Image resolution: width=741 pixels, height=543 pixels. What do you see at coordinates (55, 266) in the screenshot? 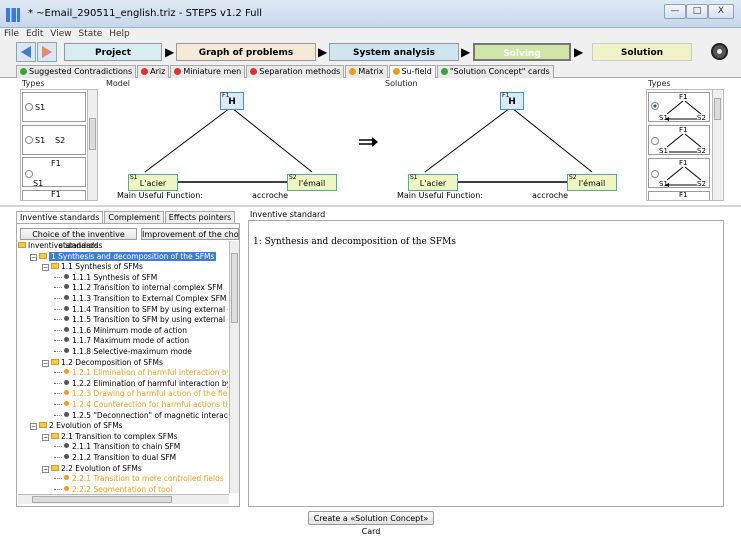
I see `folder-icon` at bounding box center [55, 266].